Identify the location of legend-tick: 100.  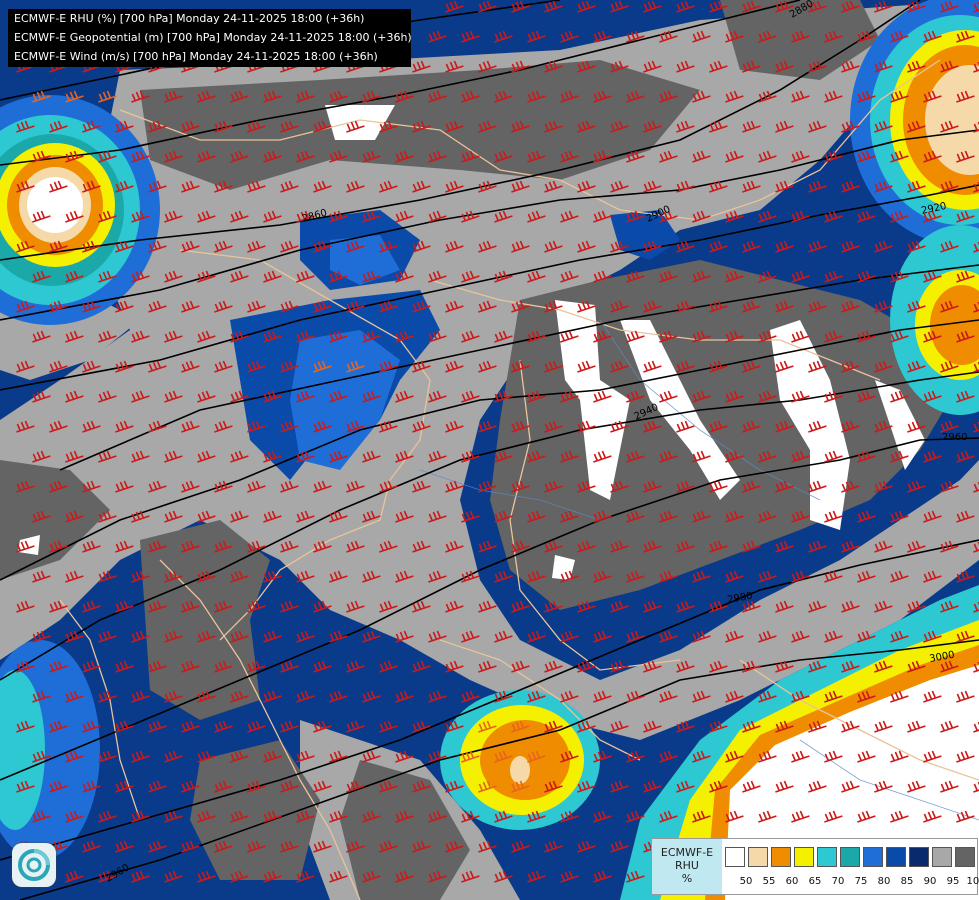
(972, 881).